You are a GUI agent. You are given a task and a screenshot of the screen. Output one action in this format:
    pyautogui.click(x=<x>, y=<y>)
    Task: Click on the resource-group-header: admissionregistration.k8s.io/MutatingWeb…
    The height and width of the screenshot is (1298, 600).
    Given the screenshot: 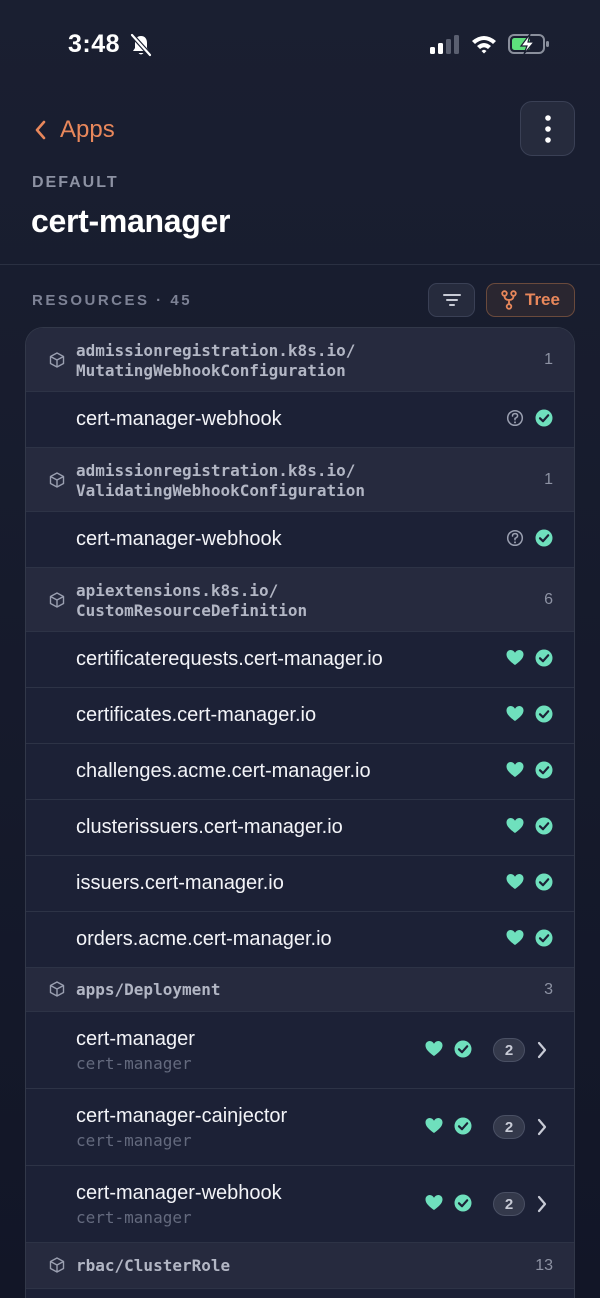 What is the action you would take?
    pyautogui.click(x=300, y=360)
    